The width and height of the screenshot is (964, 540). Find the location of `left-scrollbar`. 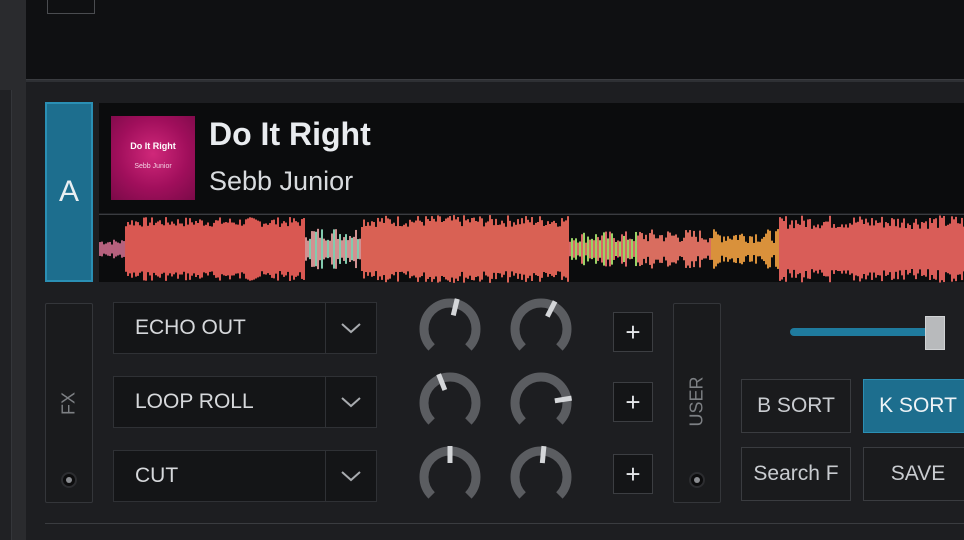

left-scrollbar is located at coordinates (6, 315).